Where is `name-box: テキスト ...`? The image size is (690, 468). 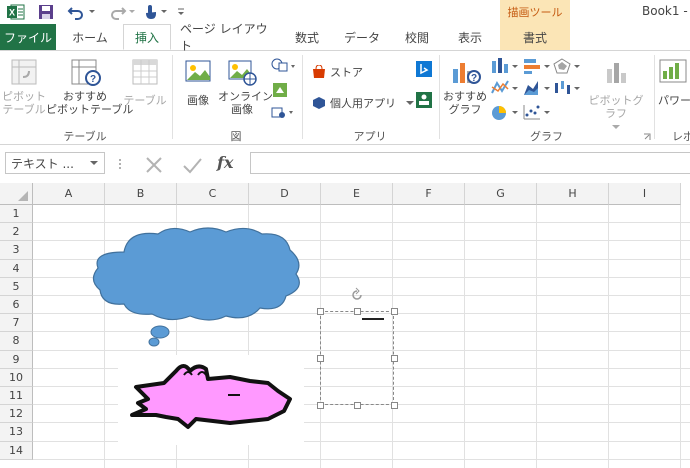
name-box: テキスト ... is located at coordinates (55, 163).